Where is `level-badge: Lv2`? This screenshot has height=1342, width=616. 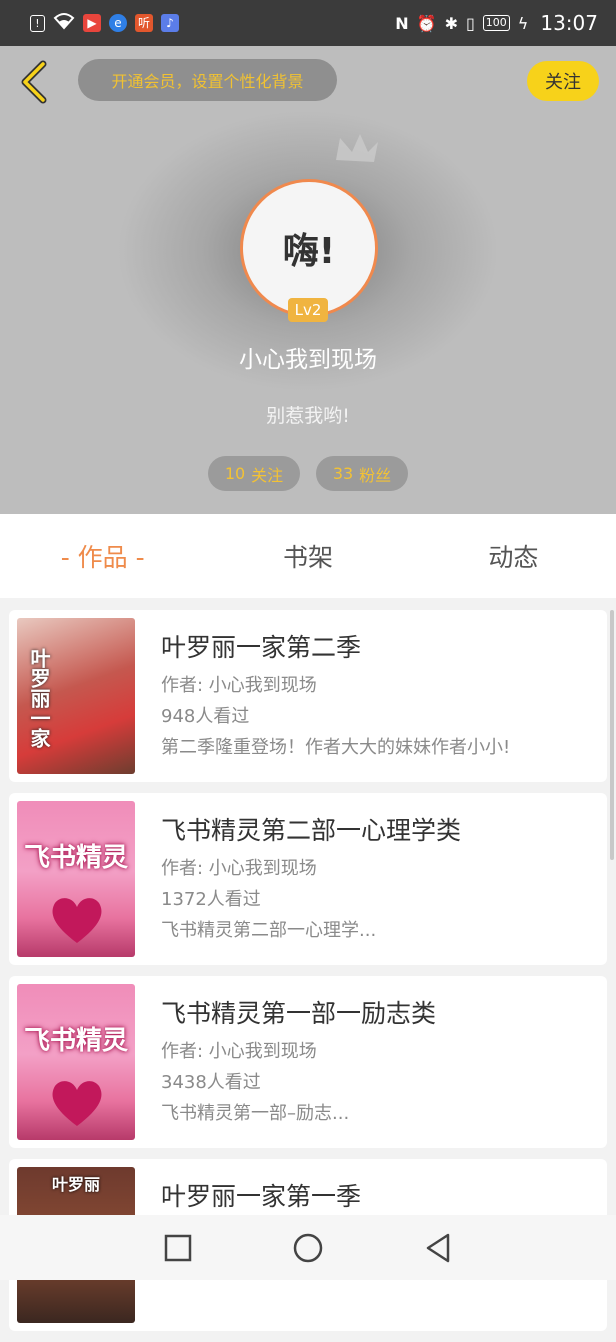
level-badge: Lv2 is located at coordinates (308, 310).